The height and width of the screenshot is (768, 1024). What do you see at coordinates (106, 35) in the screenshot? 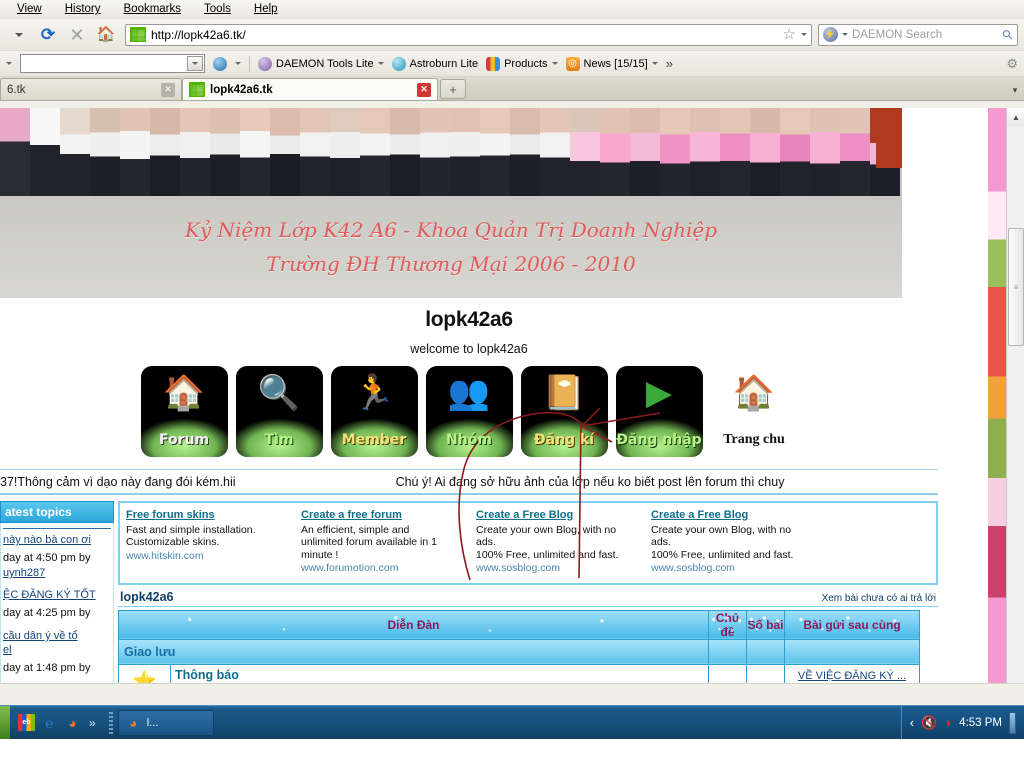
I see `home-button: 🏠` at bounding box center [106, 35].